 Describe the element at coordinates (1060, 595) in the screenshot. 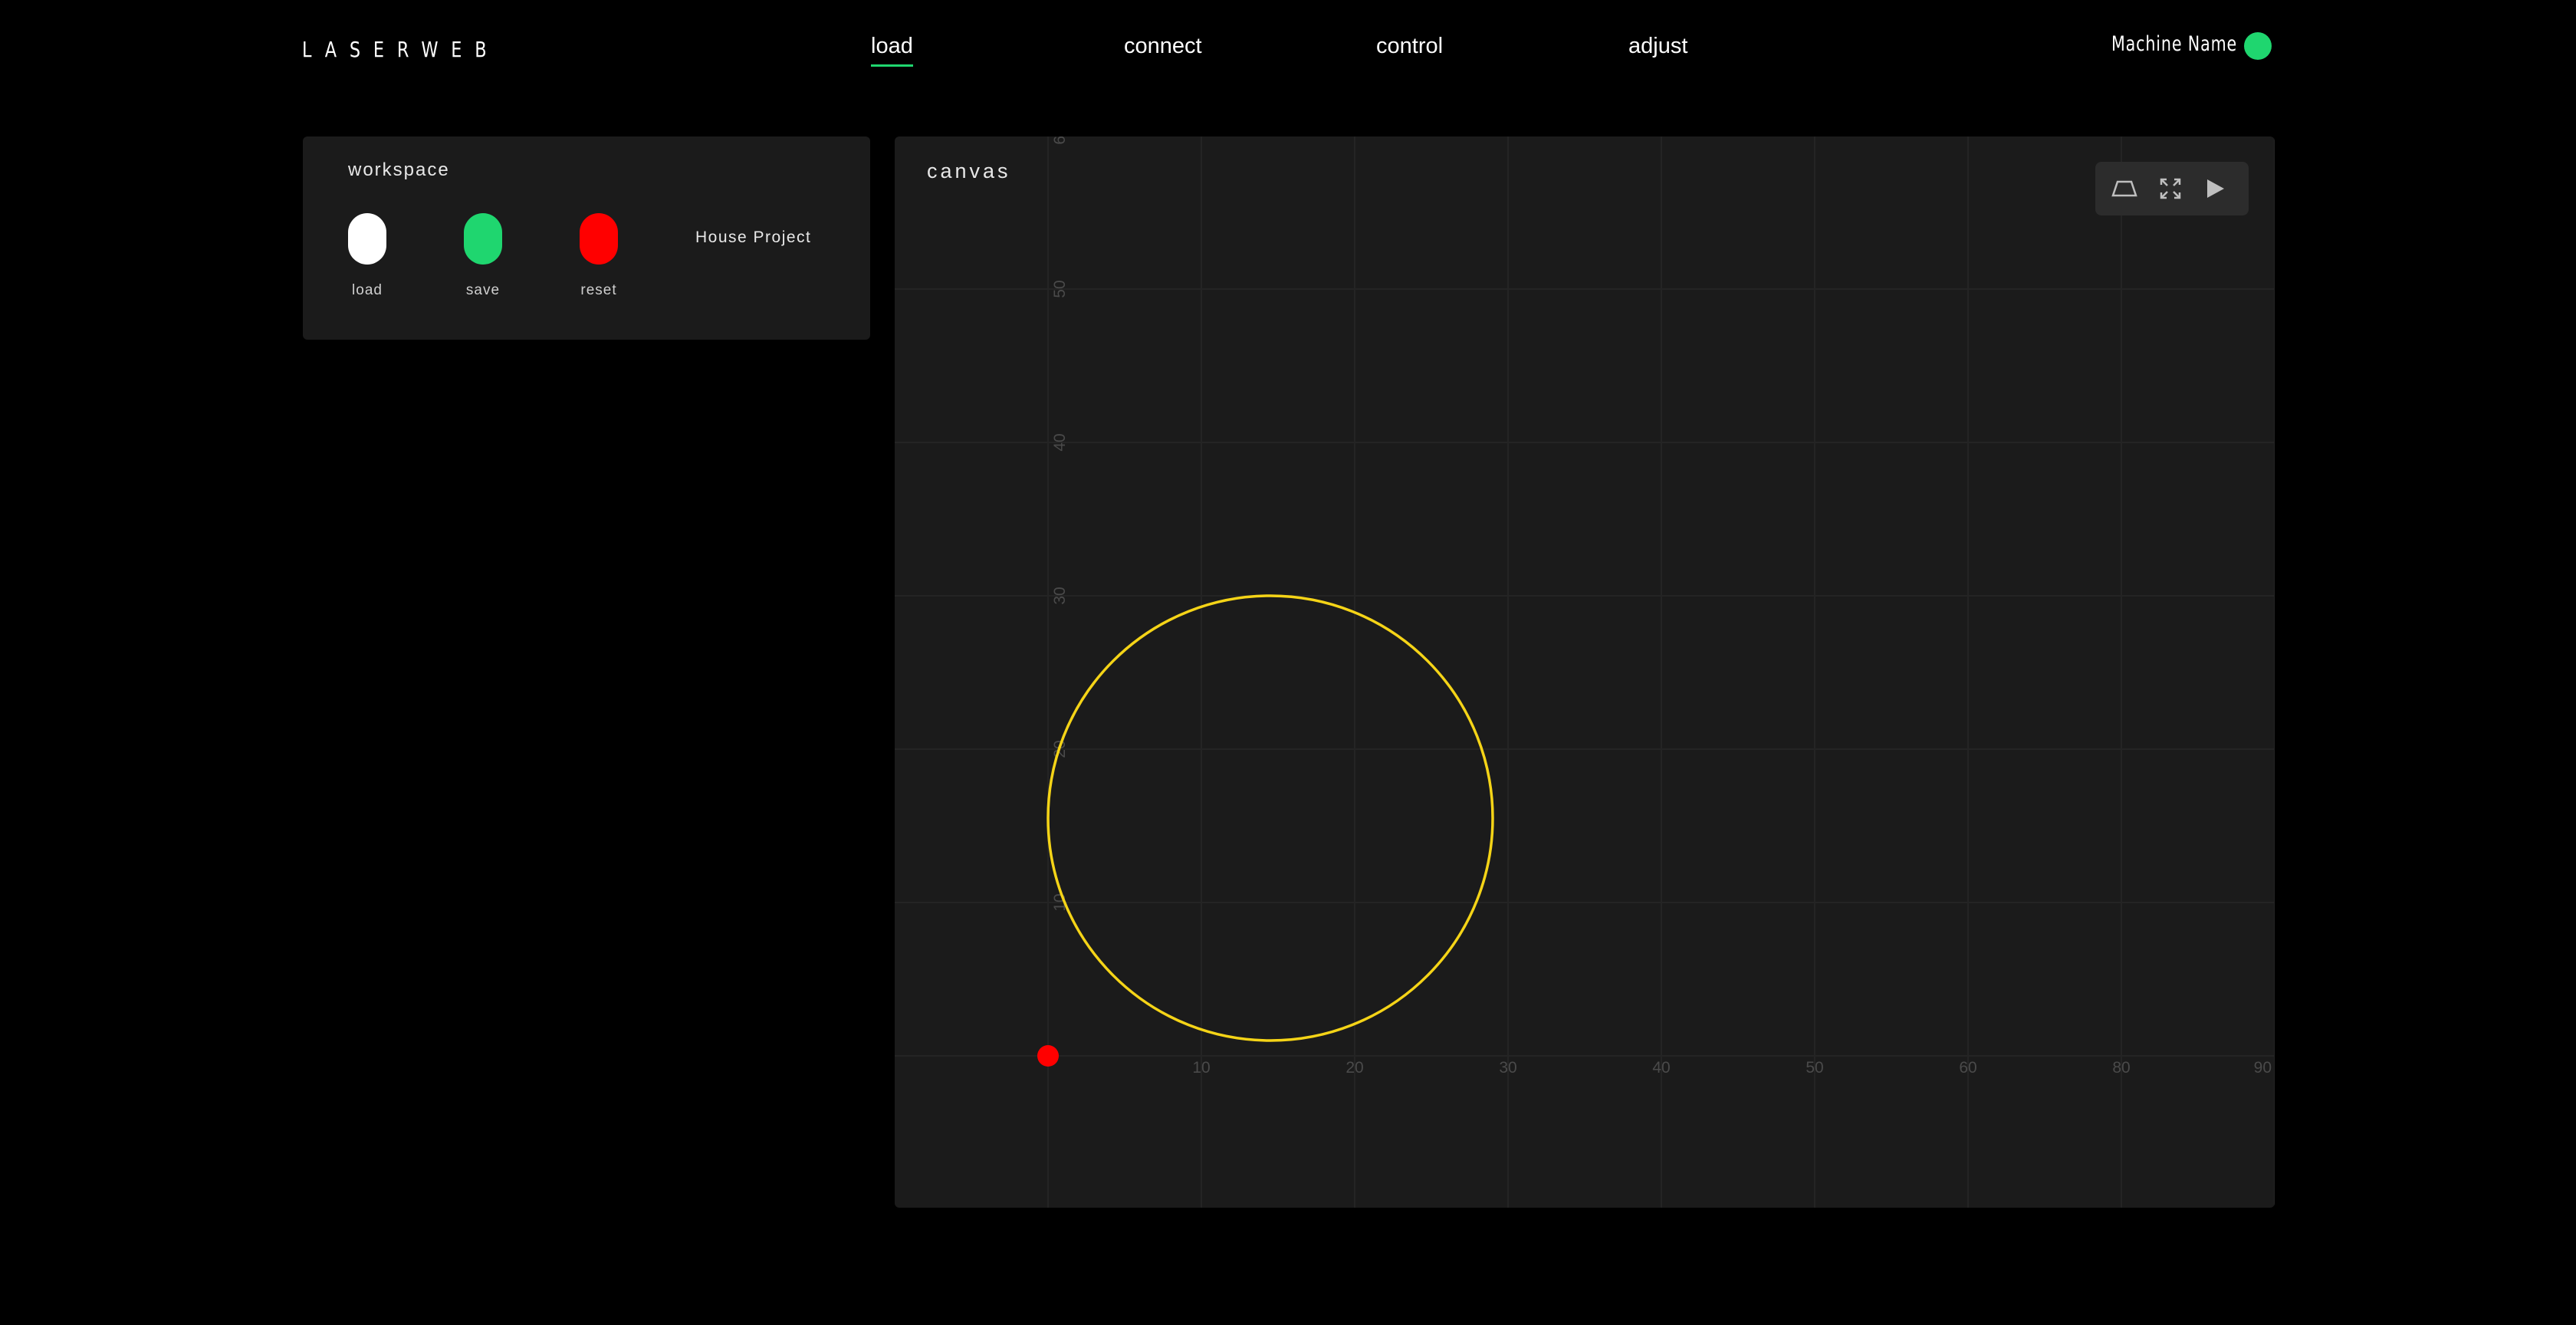

I see `y-axis-tick-label: 30` at that location.